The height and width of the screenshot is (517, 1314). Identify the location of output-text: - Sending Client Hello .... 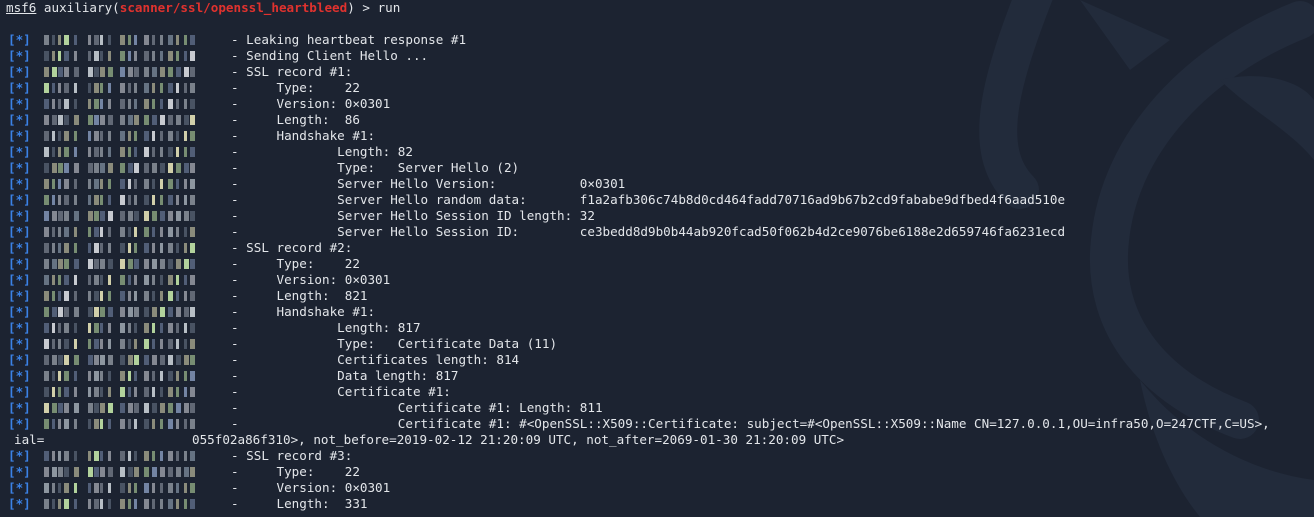
(330, 55).